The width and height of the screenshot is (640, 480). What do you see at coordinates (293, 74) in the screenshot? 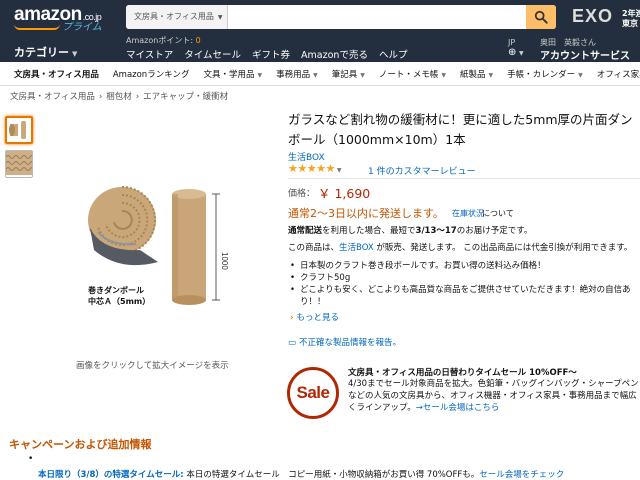
I see `subnav-label: 事務用品` at bounding box center [293, 74].